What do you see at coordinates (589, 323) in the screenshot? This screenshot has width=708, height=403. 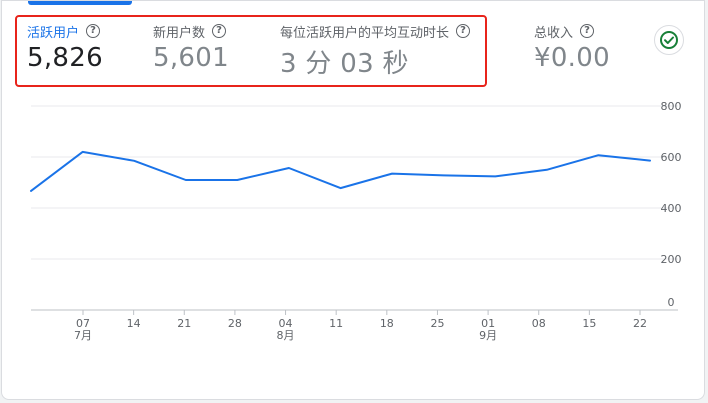 I see `x-tick-label: 15` at bounding box center [589, 323].